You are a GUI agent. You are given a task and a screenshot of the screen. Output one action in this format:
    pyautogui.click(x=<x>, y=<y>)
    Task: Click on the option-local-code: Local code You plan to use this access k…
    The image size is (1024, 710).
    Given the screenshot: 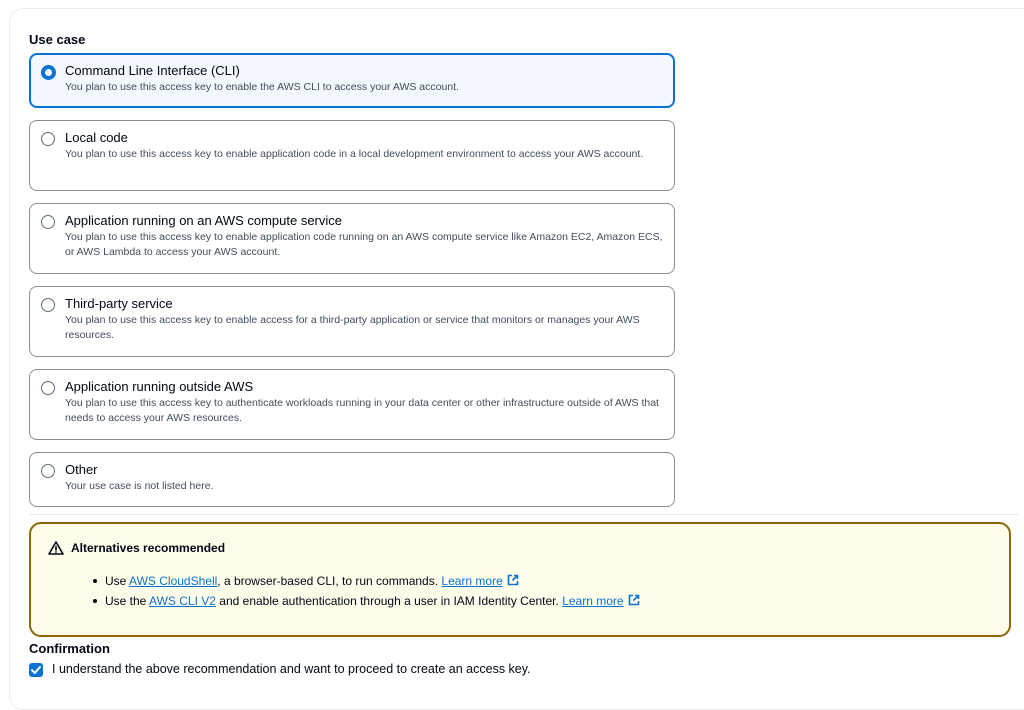 What is the action you would take?
    pyautogui.click(x=352, y=155)
    